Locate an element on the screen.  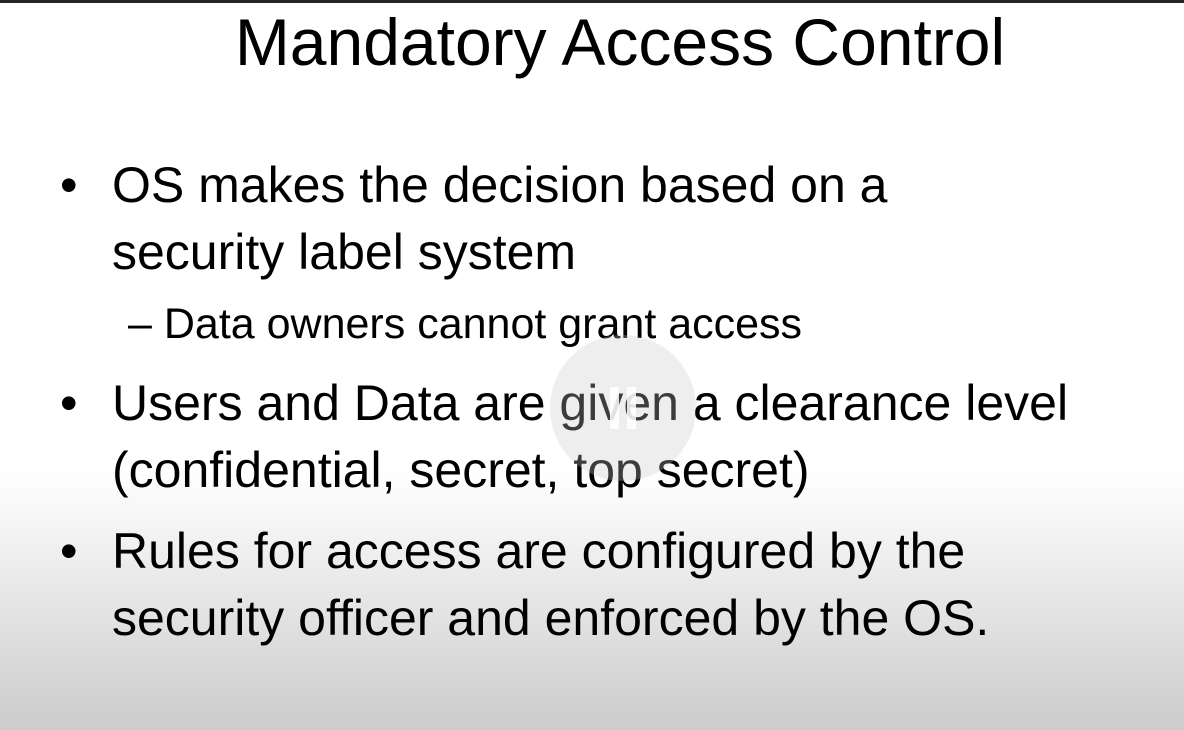
pause-button is located at coordinates (623, 408).